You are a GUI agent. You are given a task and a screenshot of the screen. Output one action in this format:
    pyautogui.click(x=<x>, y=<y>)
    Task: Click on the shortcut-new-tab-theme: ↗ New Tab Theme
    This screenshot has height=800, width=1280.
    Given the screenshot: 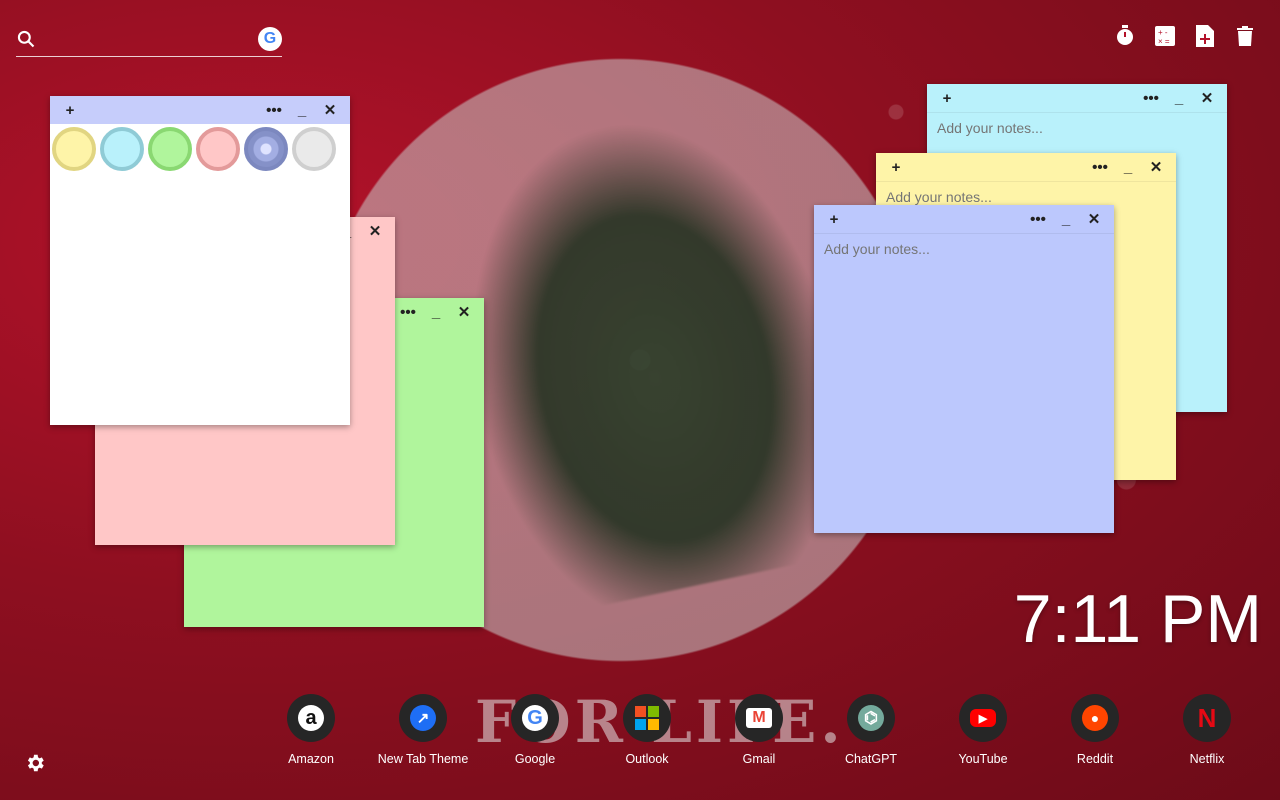 What is the action you would take?
    pyautogui.click(x=423, y=730)
    